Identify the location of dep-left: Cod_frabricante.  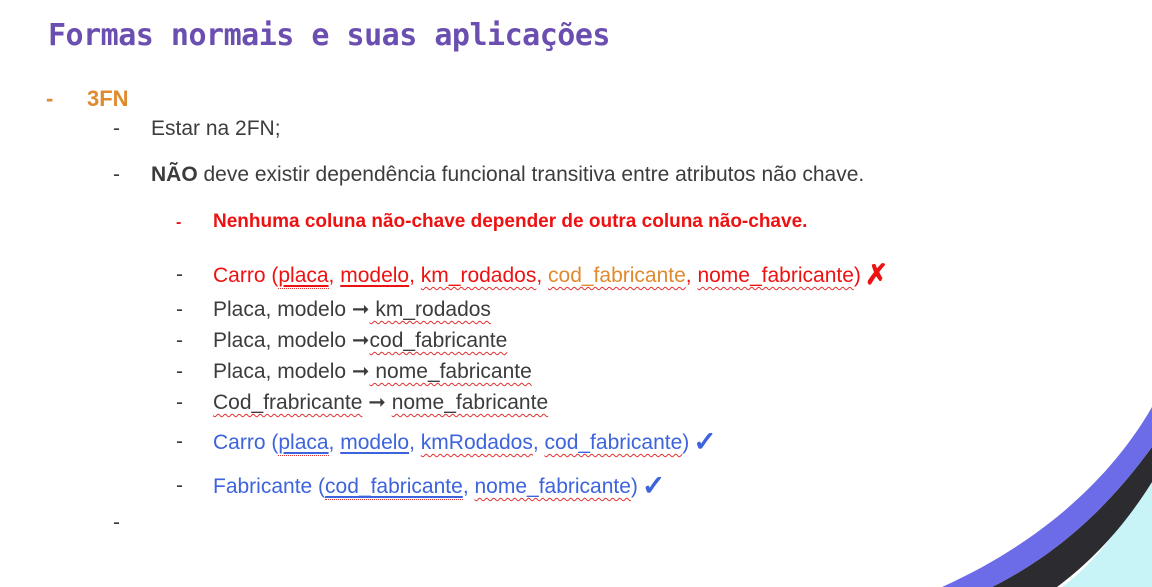
(288, 402).